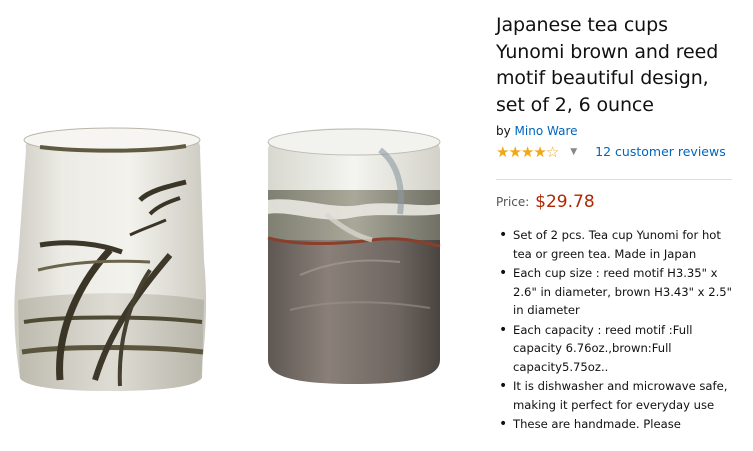 This screenshot has width=753, height=451. I want to click on ratings: ★★★★☆ ▼ 12 customer reviews, so click(618, 152).